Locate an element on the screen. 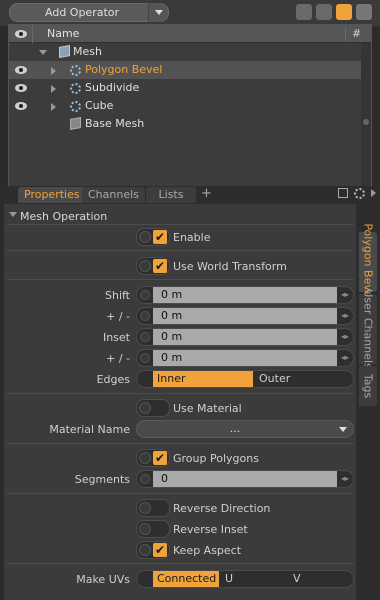 The image size is (380, 600). reverse-direction-checkbox is located at coordinates (153, 508).